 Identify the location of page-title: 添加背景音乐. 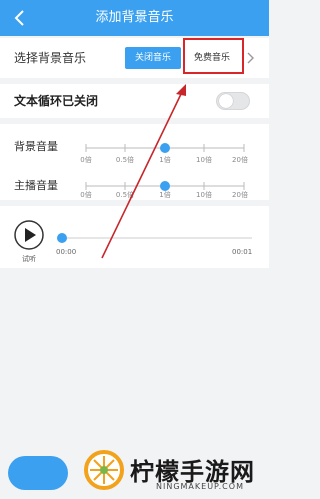
(134, 17).